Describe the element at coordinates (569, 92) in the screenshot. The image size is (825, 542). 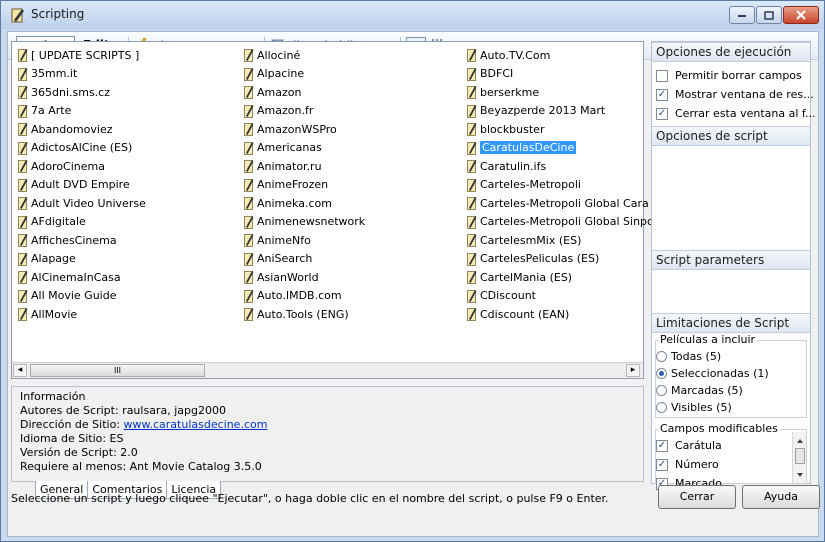
I see `script-list-item: berserkme` at that location.